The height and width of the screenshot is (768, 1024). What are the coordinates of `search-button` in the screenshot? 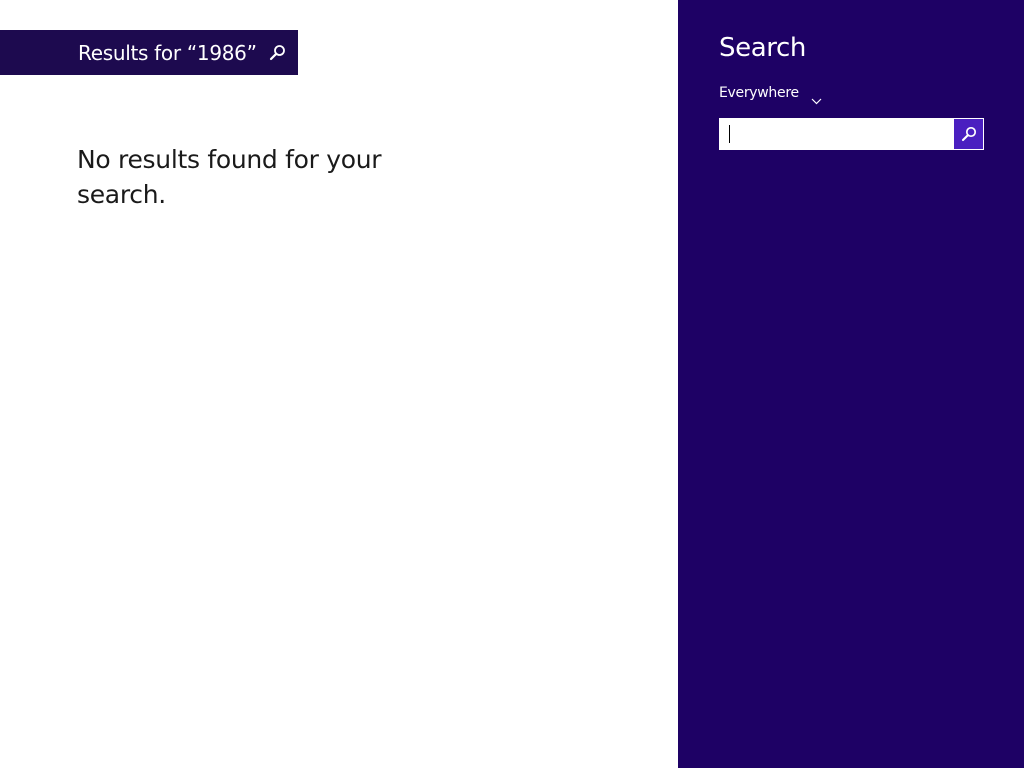 It's located at (968, 134).